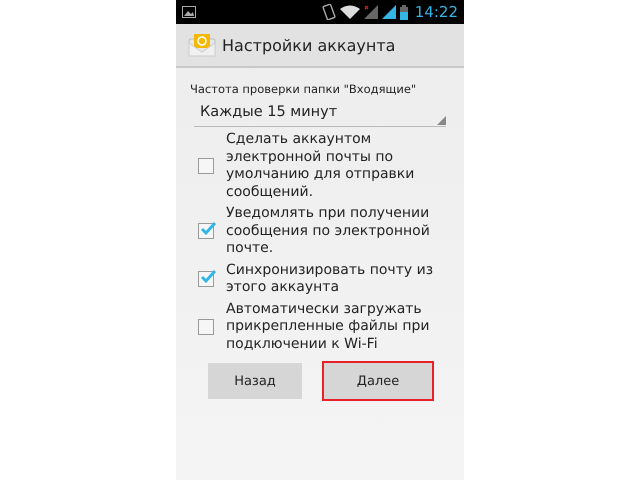  What do you see at coordinates (436, 12) in the screenshot?
I see `clock-time: 14:22` at bounding box center [436, 12].